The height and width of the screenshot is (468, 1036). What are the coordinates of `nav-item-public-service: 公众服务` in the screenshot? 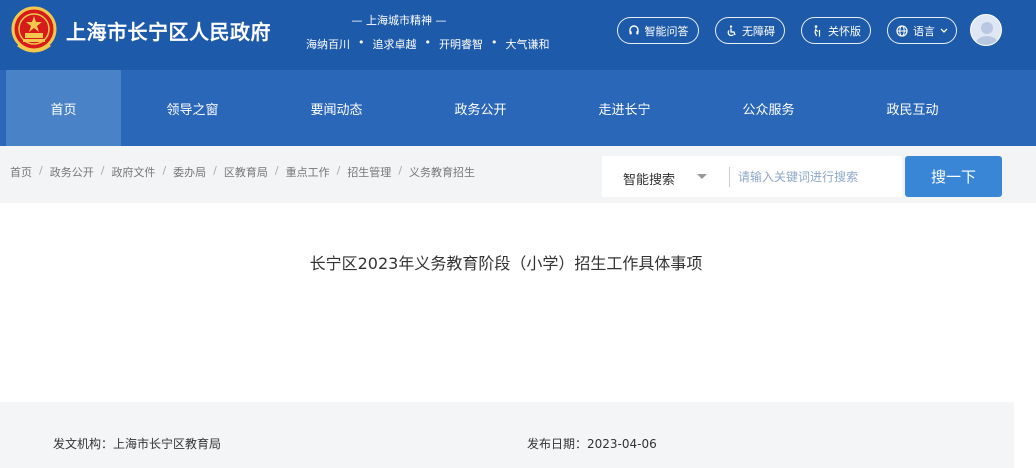 It's located at (768, 108).